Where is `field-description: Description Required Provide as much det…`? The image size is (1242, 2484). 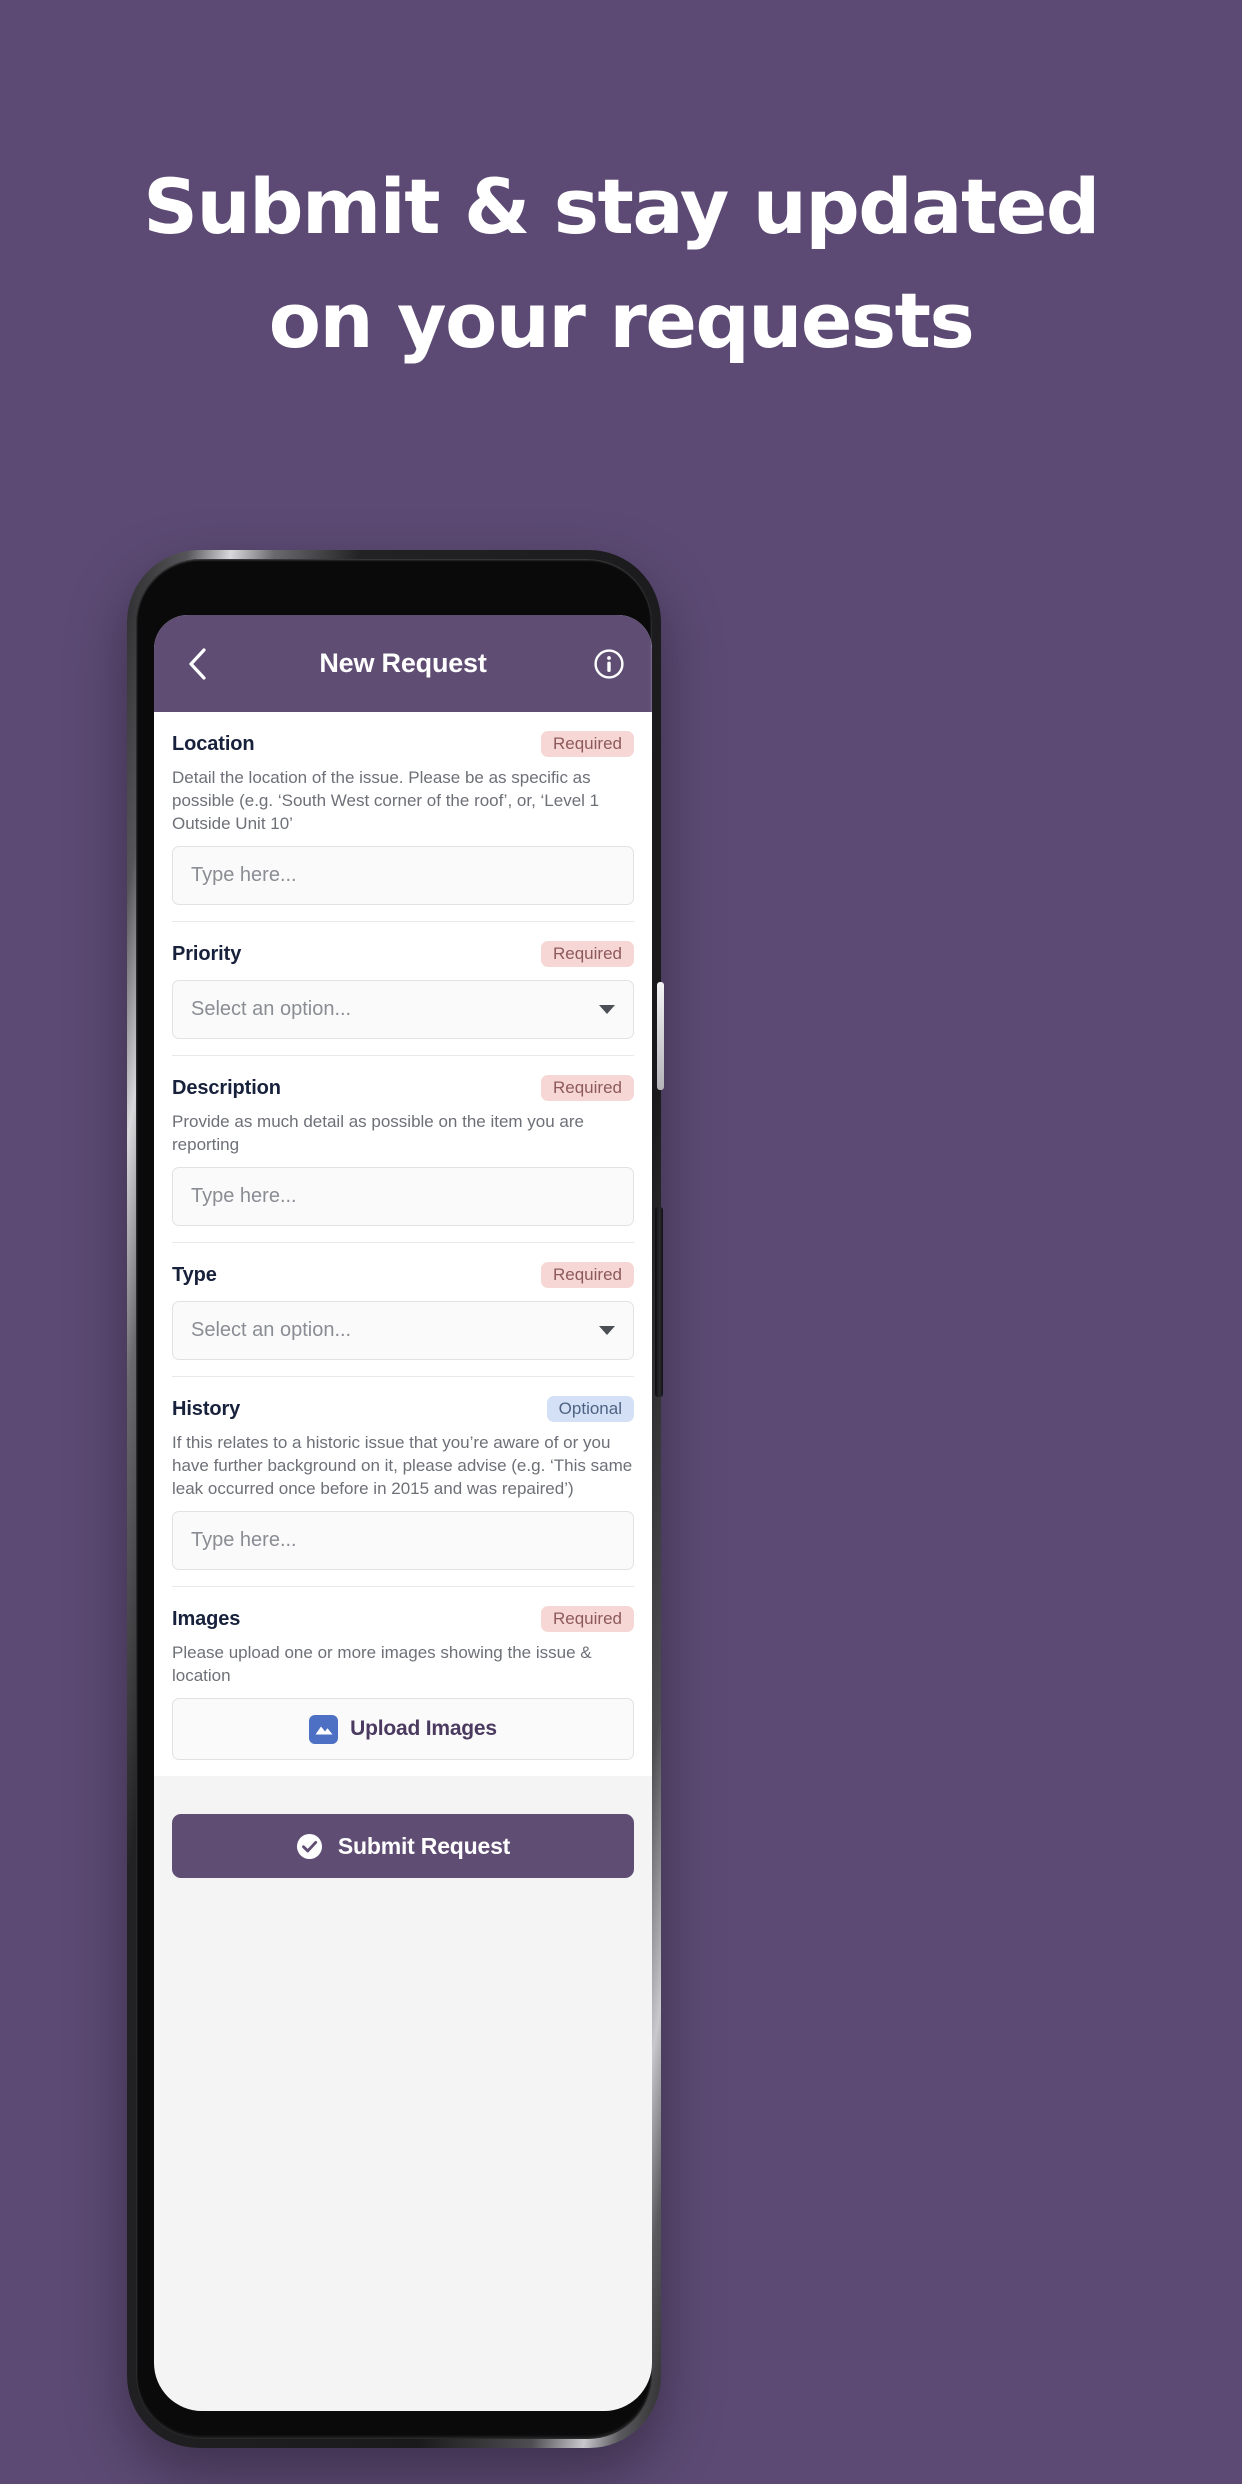 field-description: Description Required Provide as much det… is located at coordinates (403, 1149).